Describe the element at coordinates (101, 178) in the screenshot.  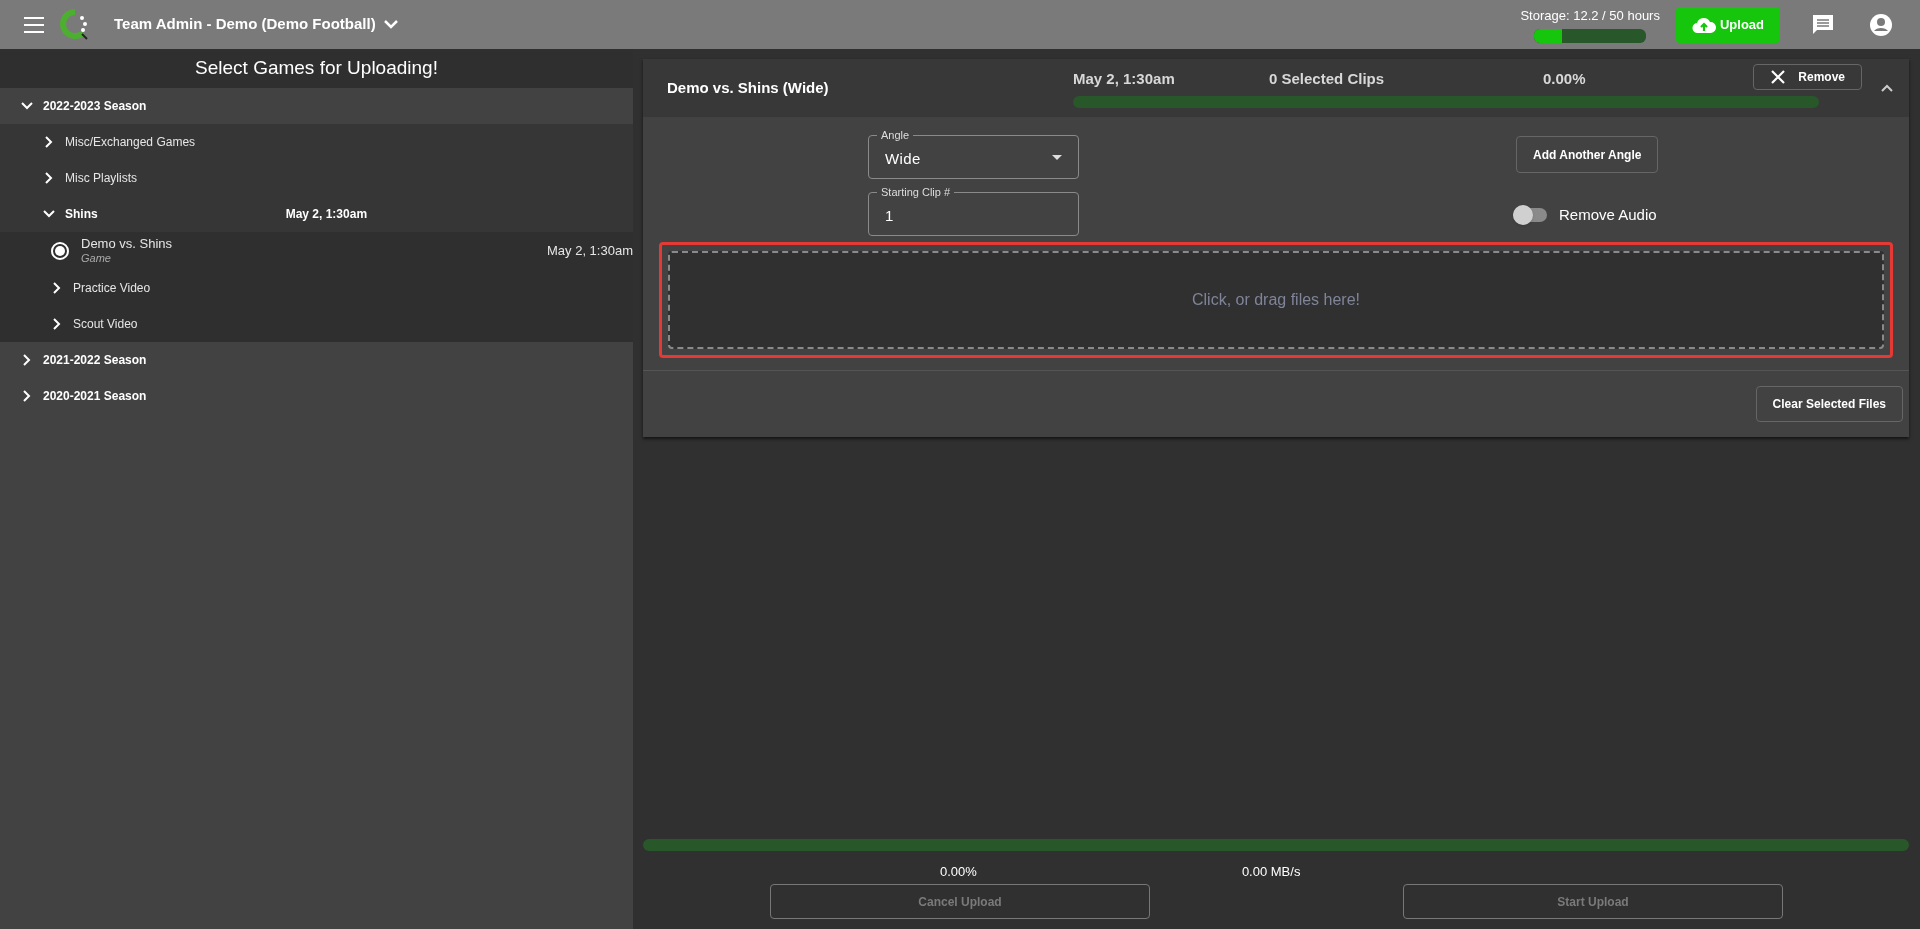
I see `folder-label: Misc Playlists` at that location.